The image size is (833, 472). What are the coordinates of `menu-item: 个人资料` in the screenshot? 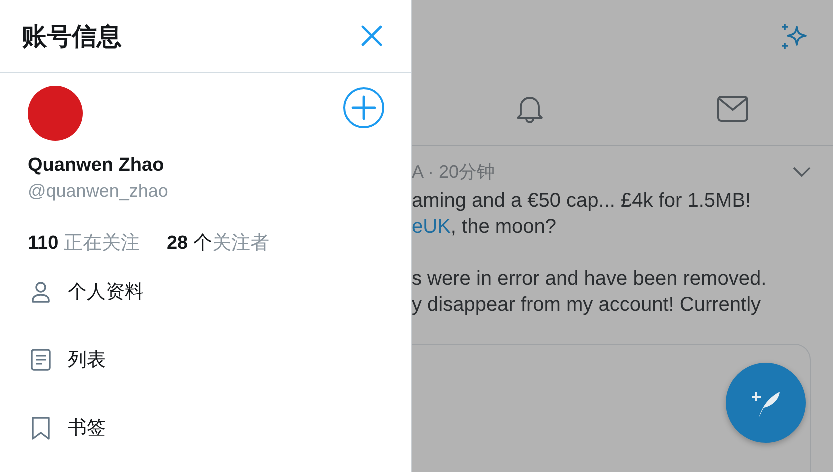 It's located at (221, 292).